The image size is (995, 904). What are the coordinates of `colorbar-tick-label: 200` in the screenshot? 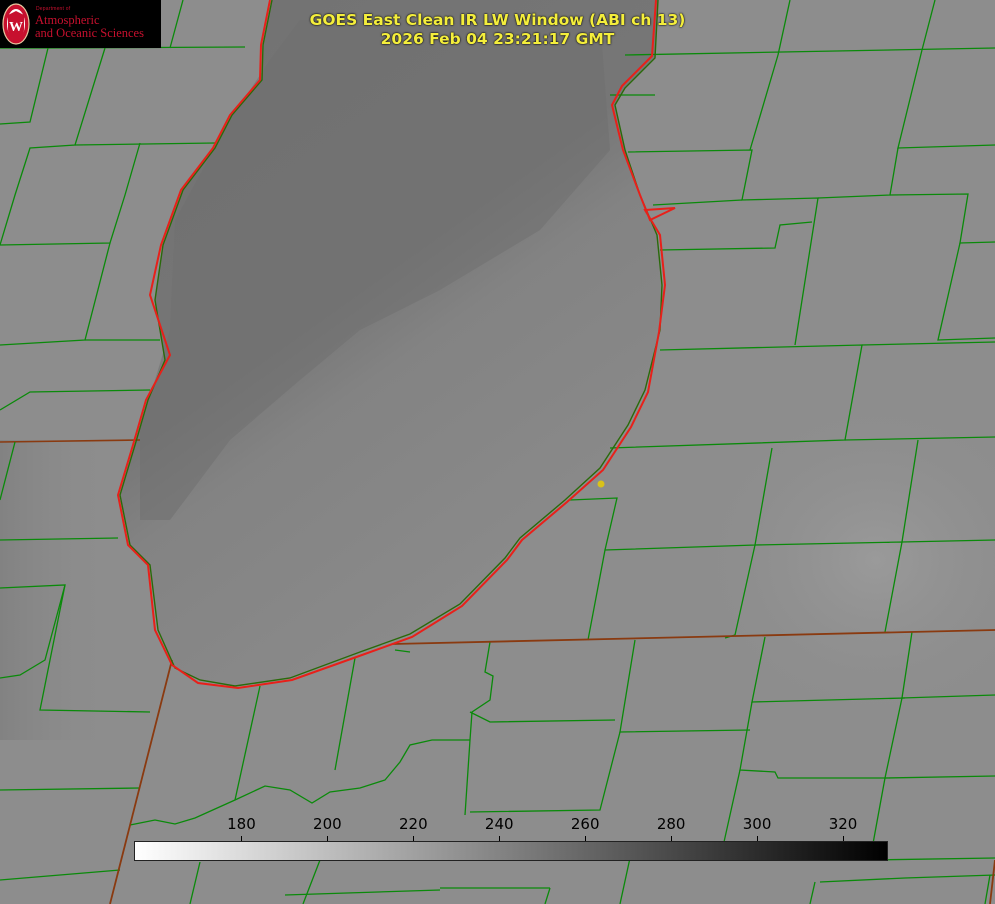 It's located at (327, 824).